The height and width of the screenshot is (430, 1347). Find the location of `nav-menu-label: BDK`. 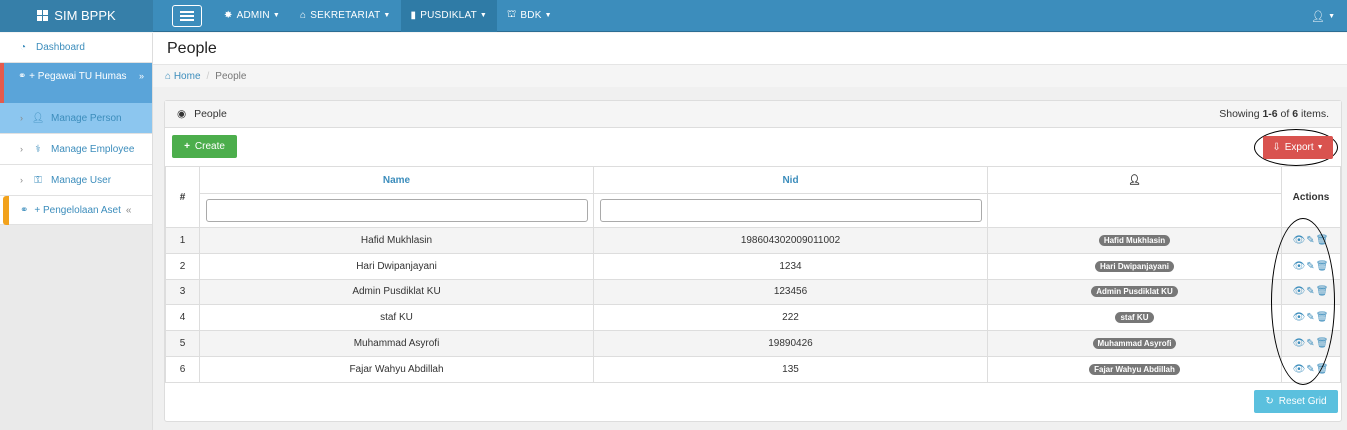

nav-menu-label: BDK is located at coordinates (531, 15).